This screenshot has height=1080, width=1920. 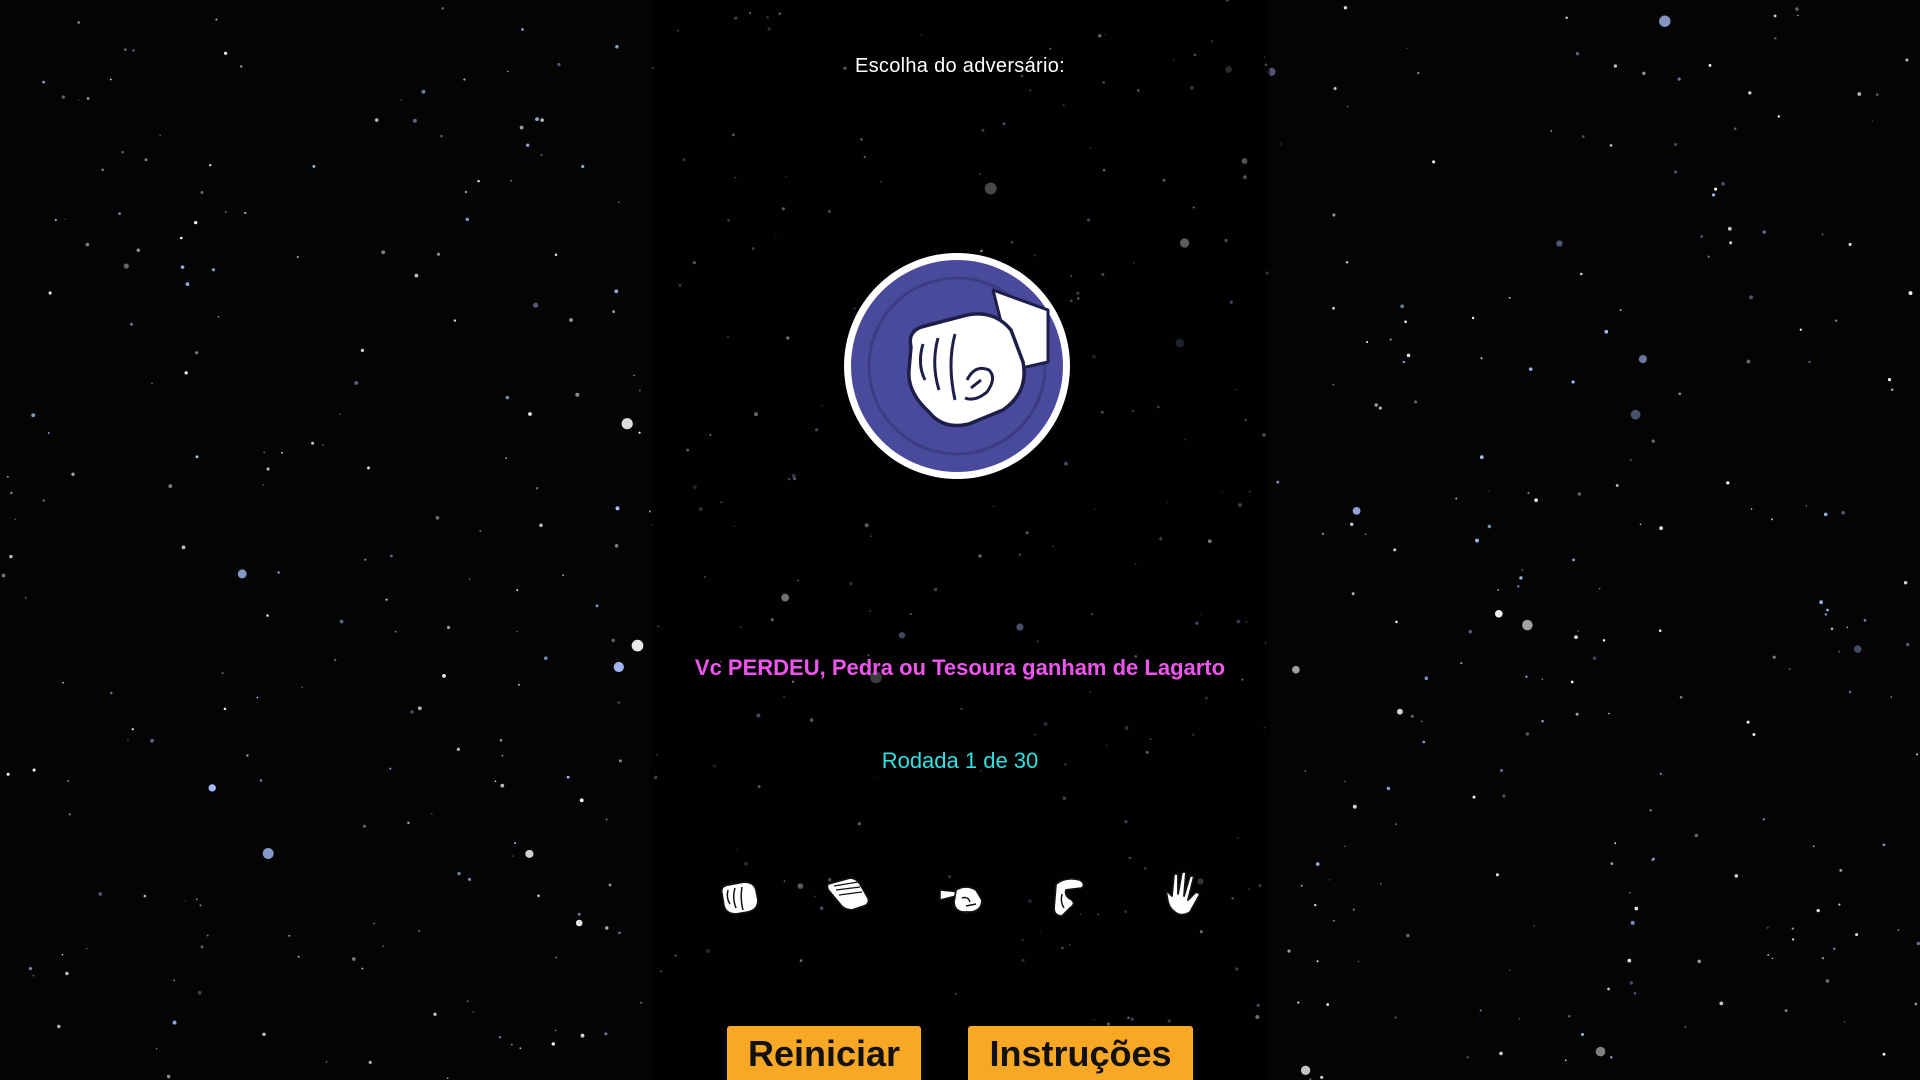 What do you see at coordinates (848, 894) in the screenshot?
I see `paper-choice-button` at bounding box center [848, 894].